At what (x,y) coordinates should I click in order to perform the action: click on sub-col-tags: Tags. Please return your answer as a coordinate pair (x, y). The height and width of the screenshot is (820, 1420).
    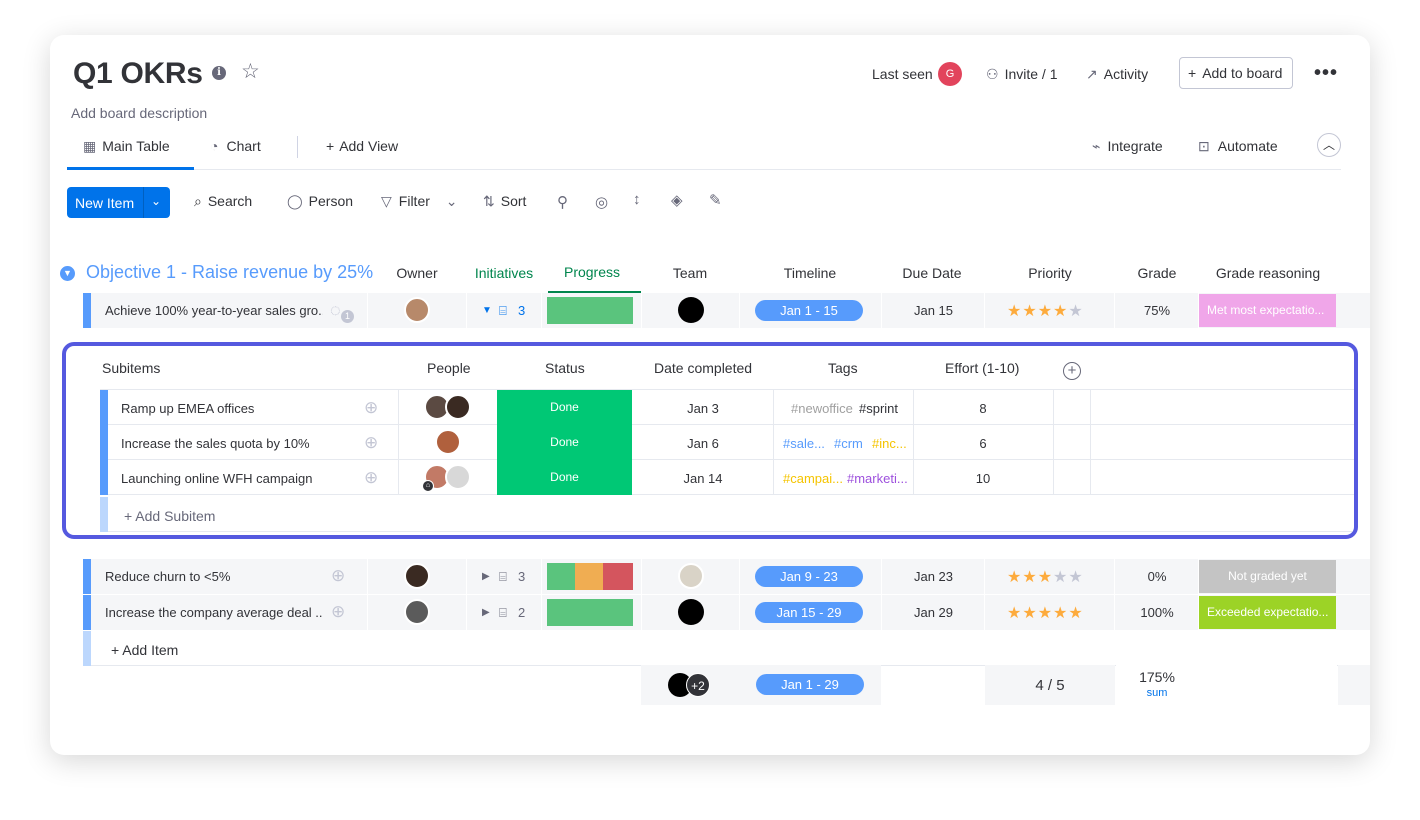
    Looking at the image, I should click on (843, 368).